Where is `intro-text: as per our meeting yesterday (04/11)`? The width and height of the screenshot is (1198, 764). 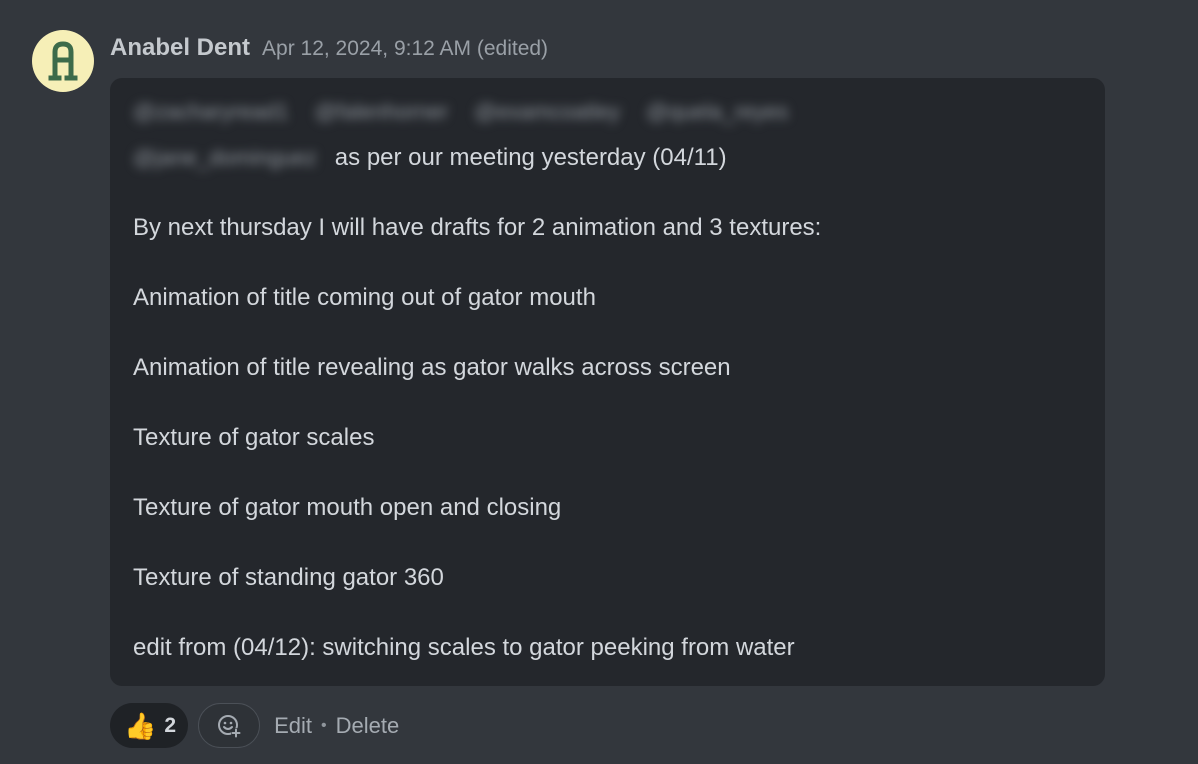 intro-text: as per our meeting yesterday (04/11) is located at coordinates (530, 157).